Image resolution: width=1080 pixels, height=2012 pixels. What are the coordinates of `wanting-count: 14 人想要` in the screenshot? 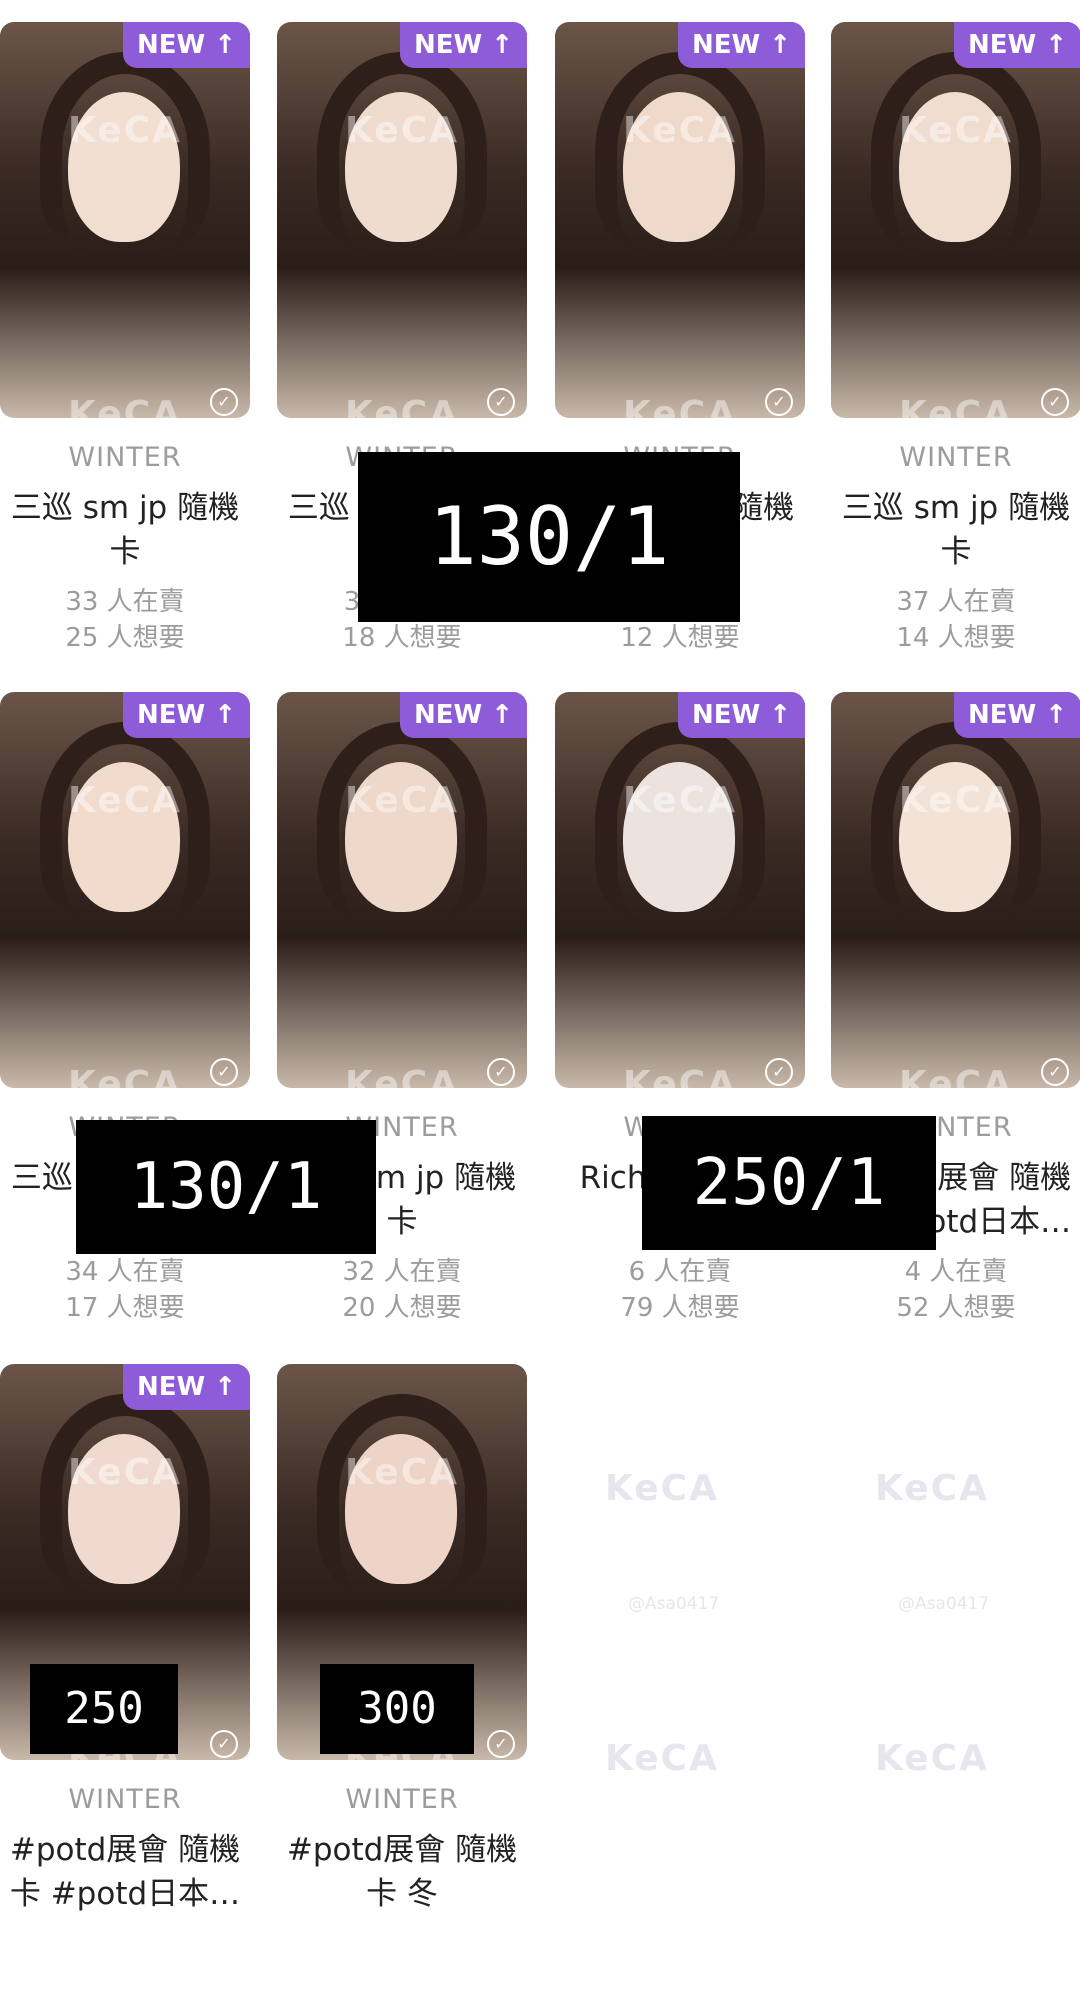 It's located at (956, 638).